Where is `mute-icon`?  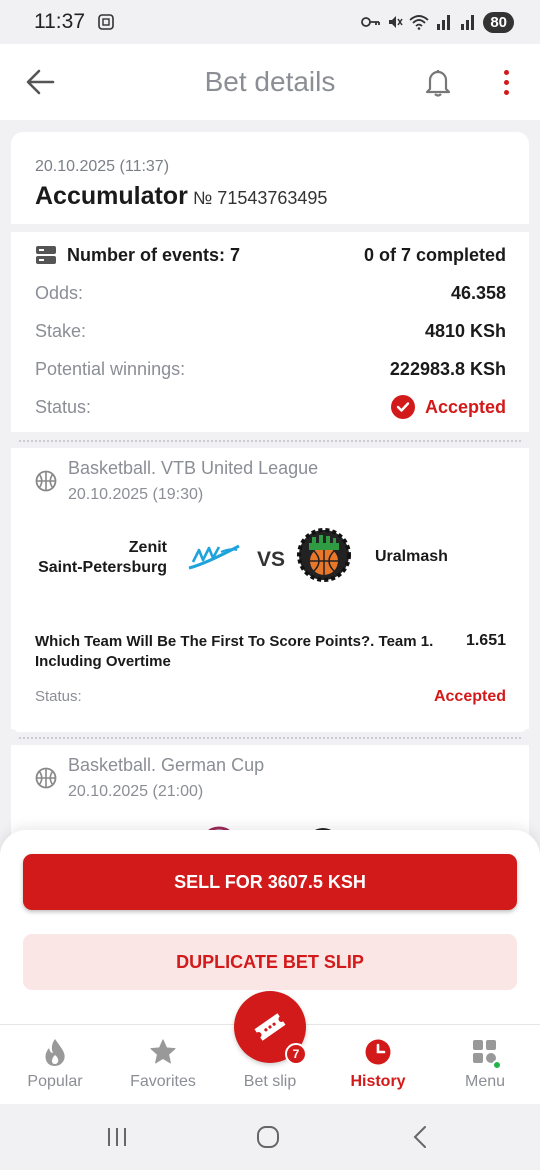
mute-icon is located at coordinates (396, 22).